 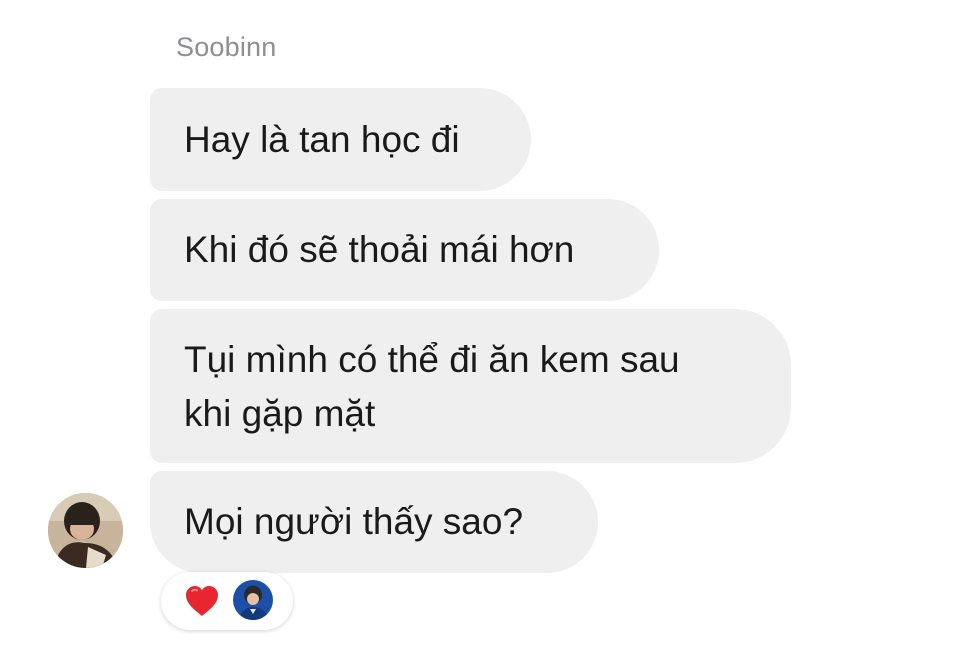 What do you see at coordinates (202, 601) in the screenshot?
I see `heart-icon` at bounding box center [202, 601].